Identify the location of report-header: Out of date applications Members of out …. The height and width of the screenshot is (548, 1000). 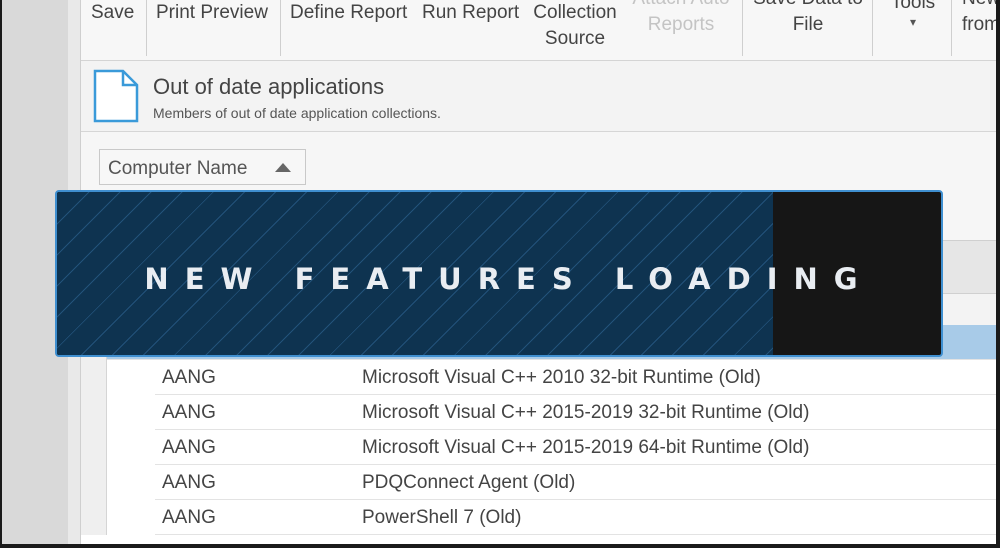
(538, 96).